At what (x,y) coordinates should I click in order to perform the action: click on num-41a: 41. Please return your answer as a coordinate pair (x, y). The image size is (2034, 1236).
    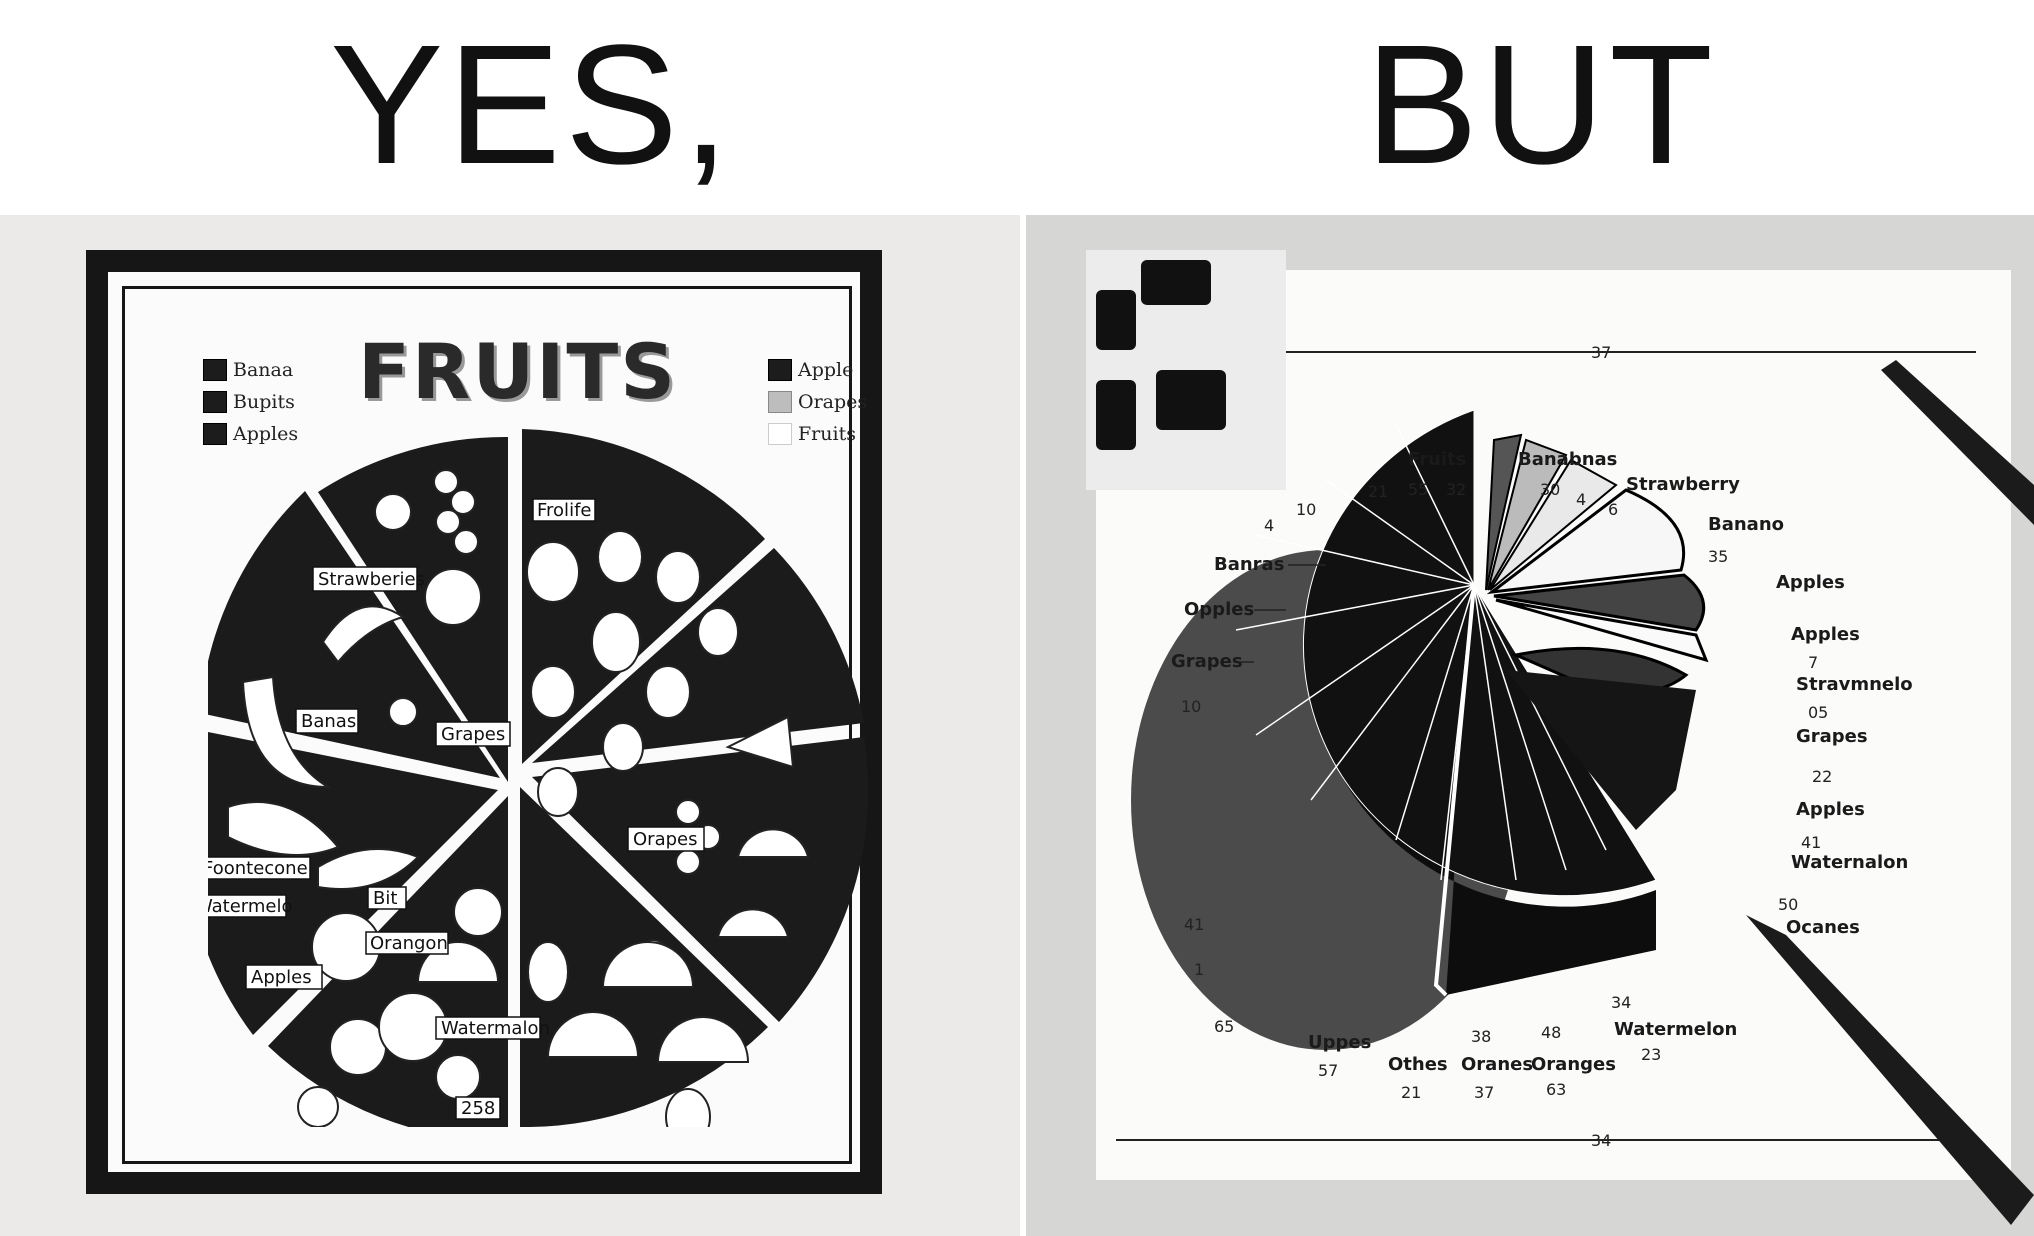
    Looking at the image, I should click on (1811, 842).